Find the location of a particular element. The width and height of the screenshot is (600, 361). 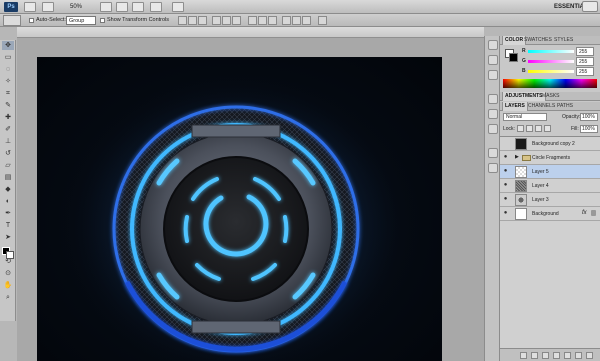

history-panel-icon is located at coordinates (493, 45).